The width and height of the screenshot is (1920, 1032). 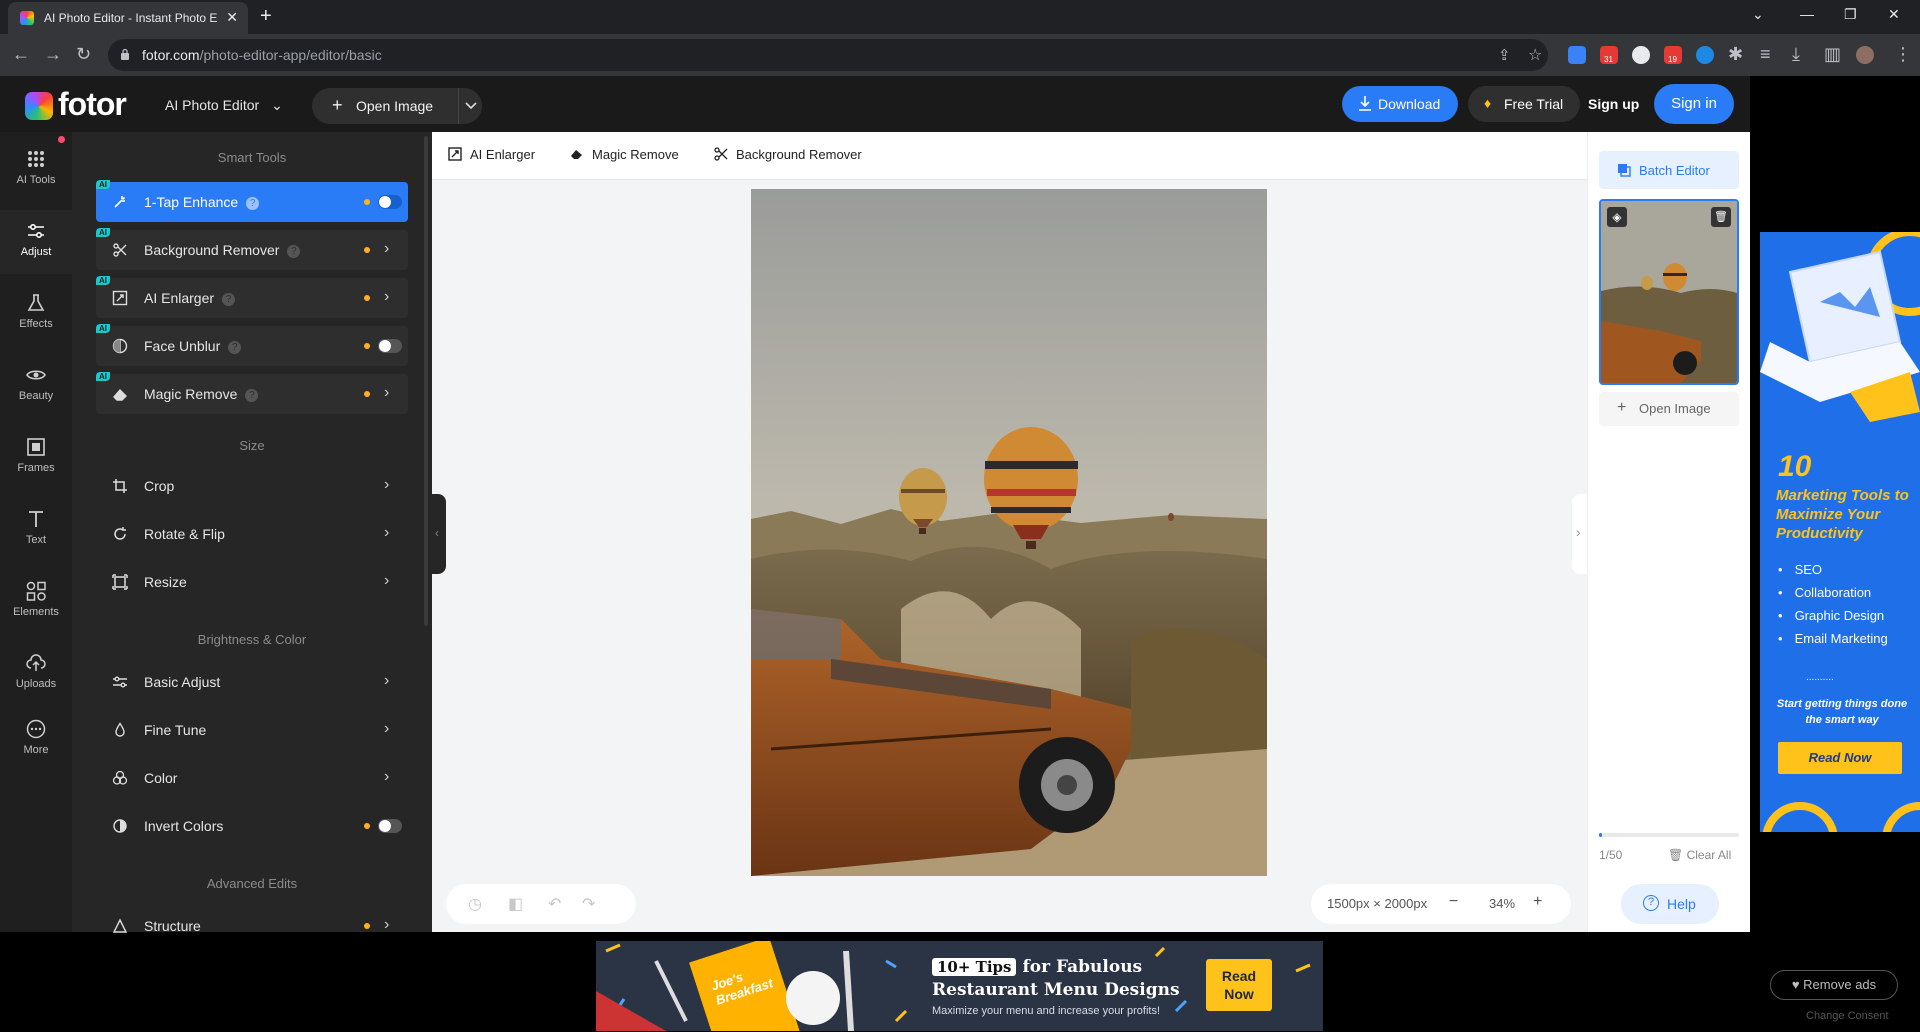 I want to click on browser-menu-icon: ⋮, so click(x=1903, y=54).